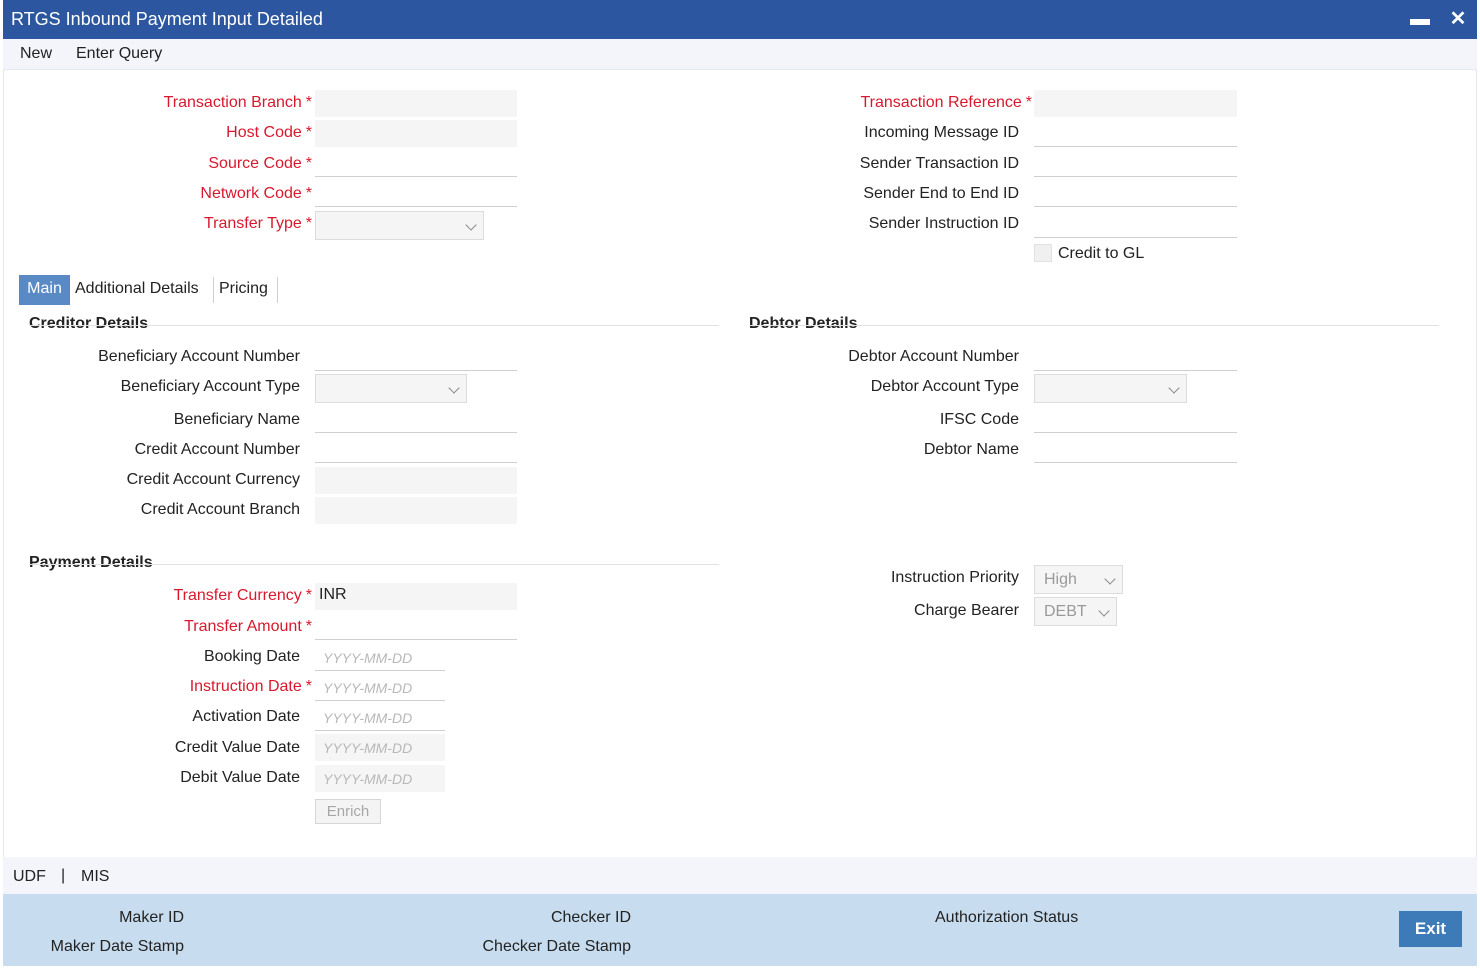  What do you see at coordinates (416, 133) in the screenshot?
I see `host-code-field` at bounding box center [416, 133].